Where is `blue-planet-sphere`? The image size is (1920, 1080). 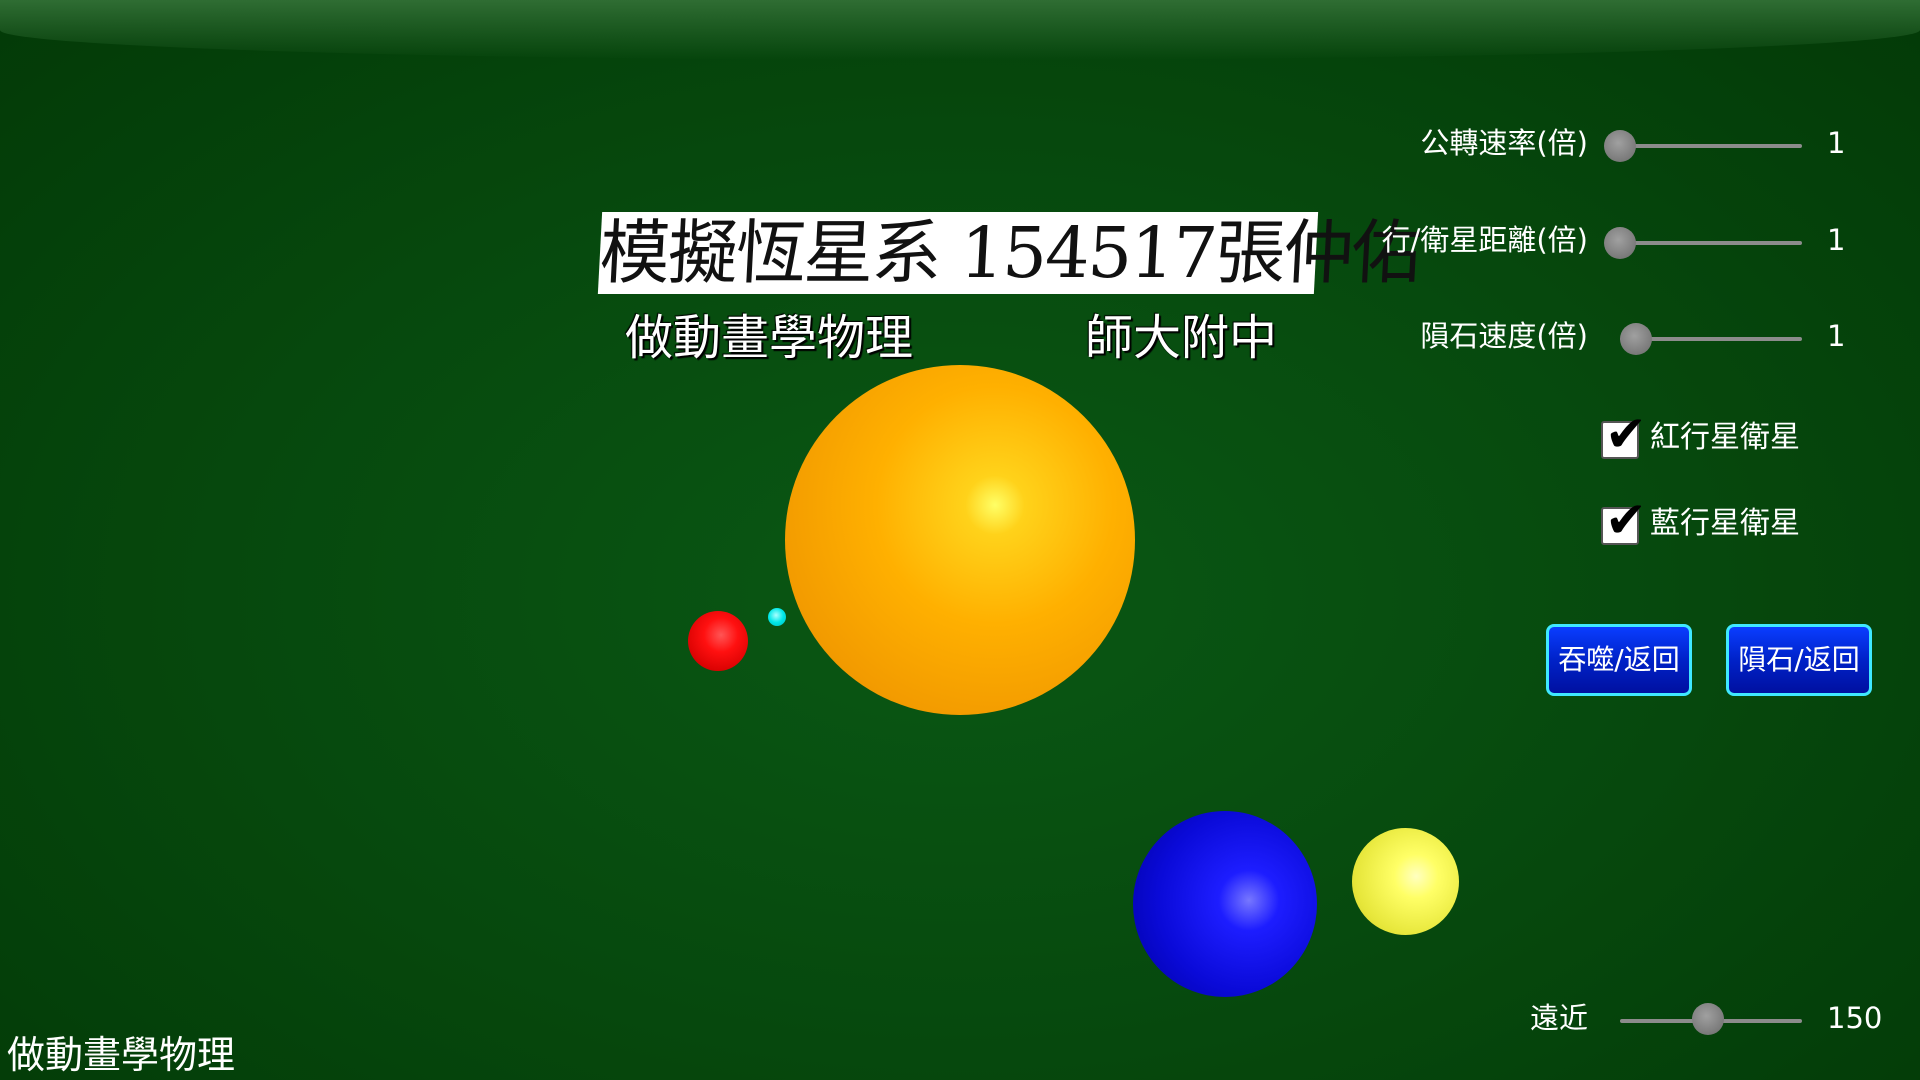
blue-planet-sphere is located at coordinates (1225, 904).